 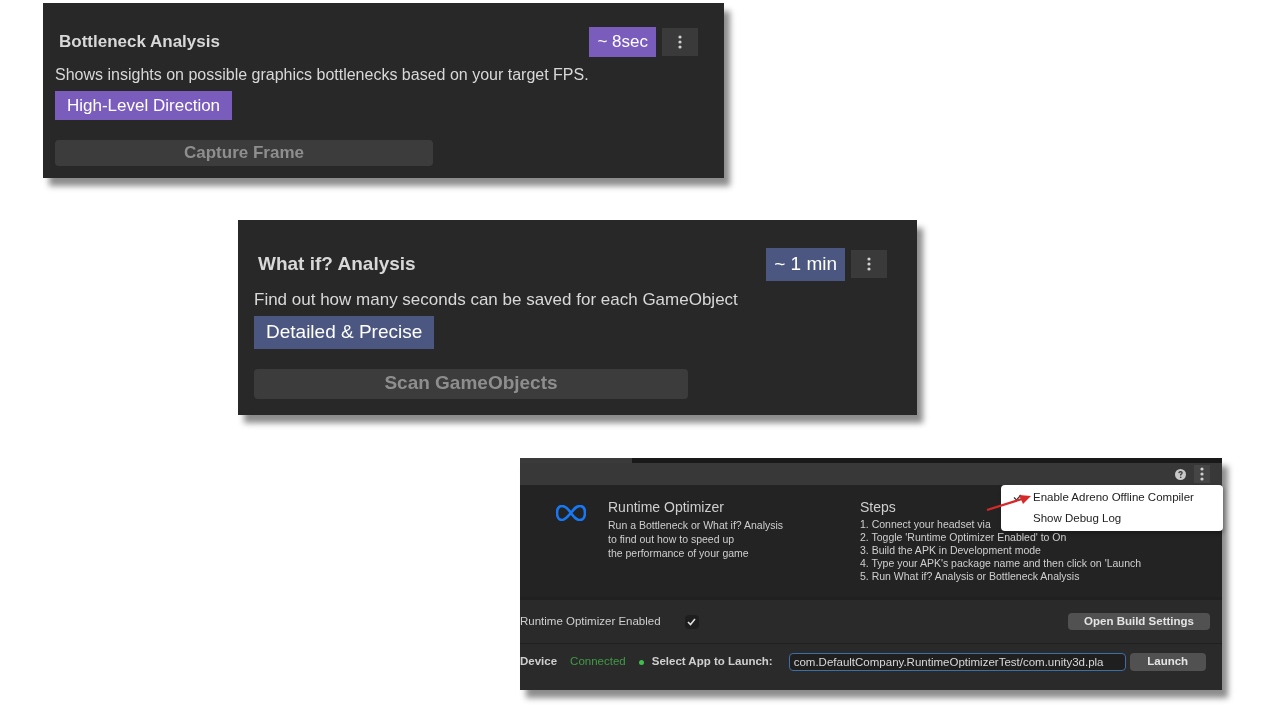 What do you see at coordinates (957, 662) in the screenshot?
I see `app-input-field: com.DefaultCompany.RuntimeOptimizerTest/com.unity3d.pla` at bounding box center [957, 662].